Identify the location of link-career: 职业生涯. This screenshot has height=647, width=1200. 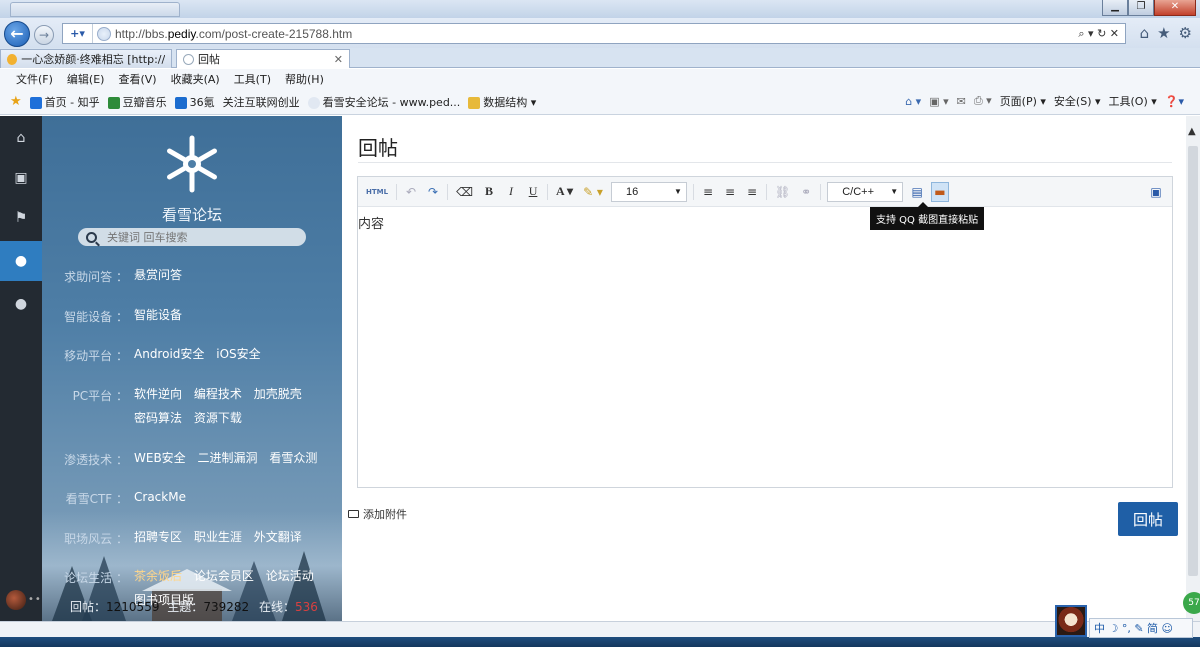
(218, 537).